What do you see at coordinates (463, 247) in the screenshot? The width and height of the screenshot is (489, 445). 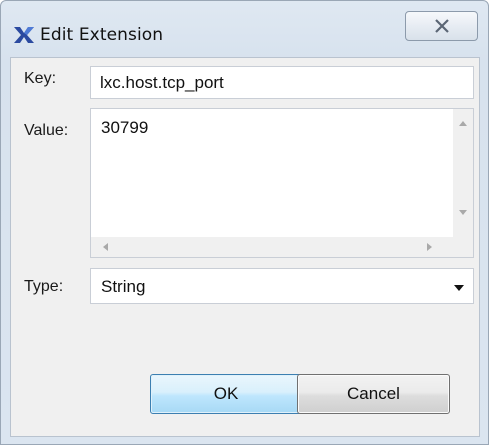 I see `scroll-corner` at bounding box center [463, 247].